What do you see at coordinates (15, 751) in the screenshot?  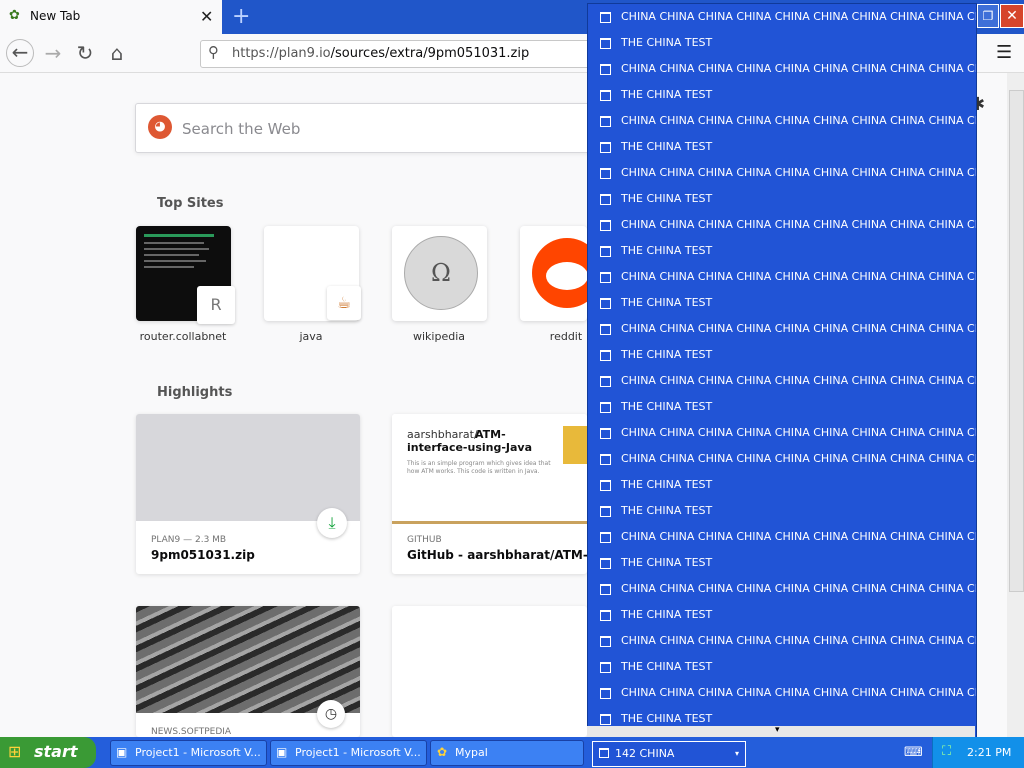 I see `windows-logo-icon: ⊞` at bounding box center [15, 751].